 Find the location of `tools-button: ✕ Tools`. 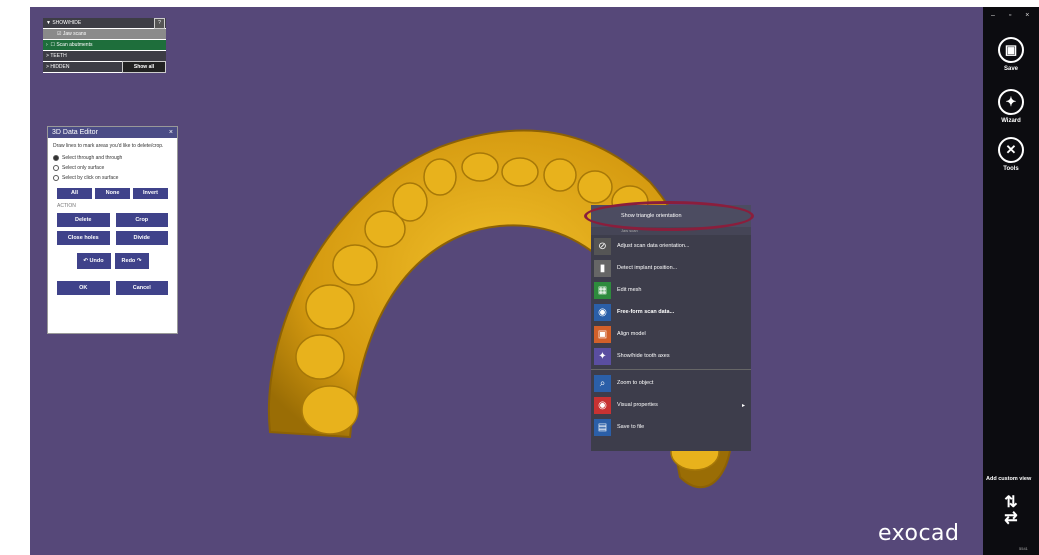

tools-button: ✕ Tools is located at coordinates (1011, 154).